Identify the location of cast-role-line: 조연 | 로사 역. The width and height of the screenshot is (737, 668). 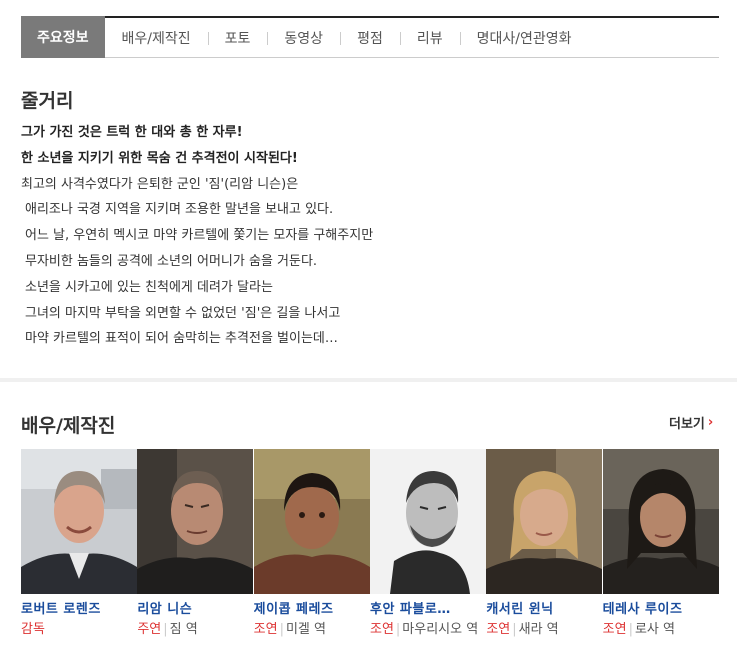
(661, 630).